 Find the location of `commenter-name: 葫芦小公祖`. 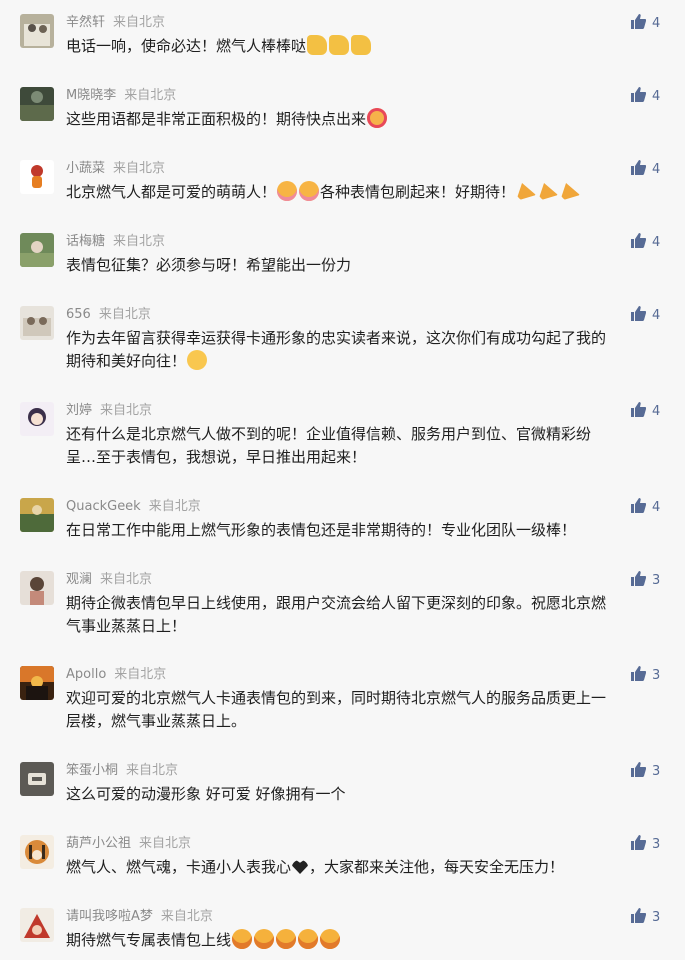

commenter-name: 葫芦小公祖 is located at coordinates (98, 843).